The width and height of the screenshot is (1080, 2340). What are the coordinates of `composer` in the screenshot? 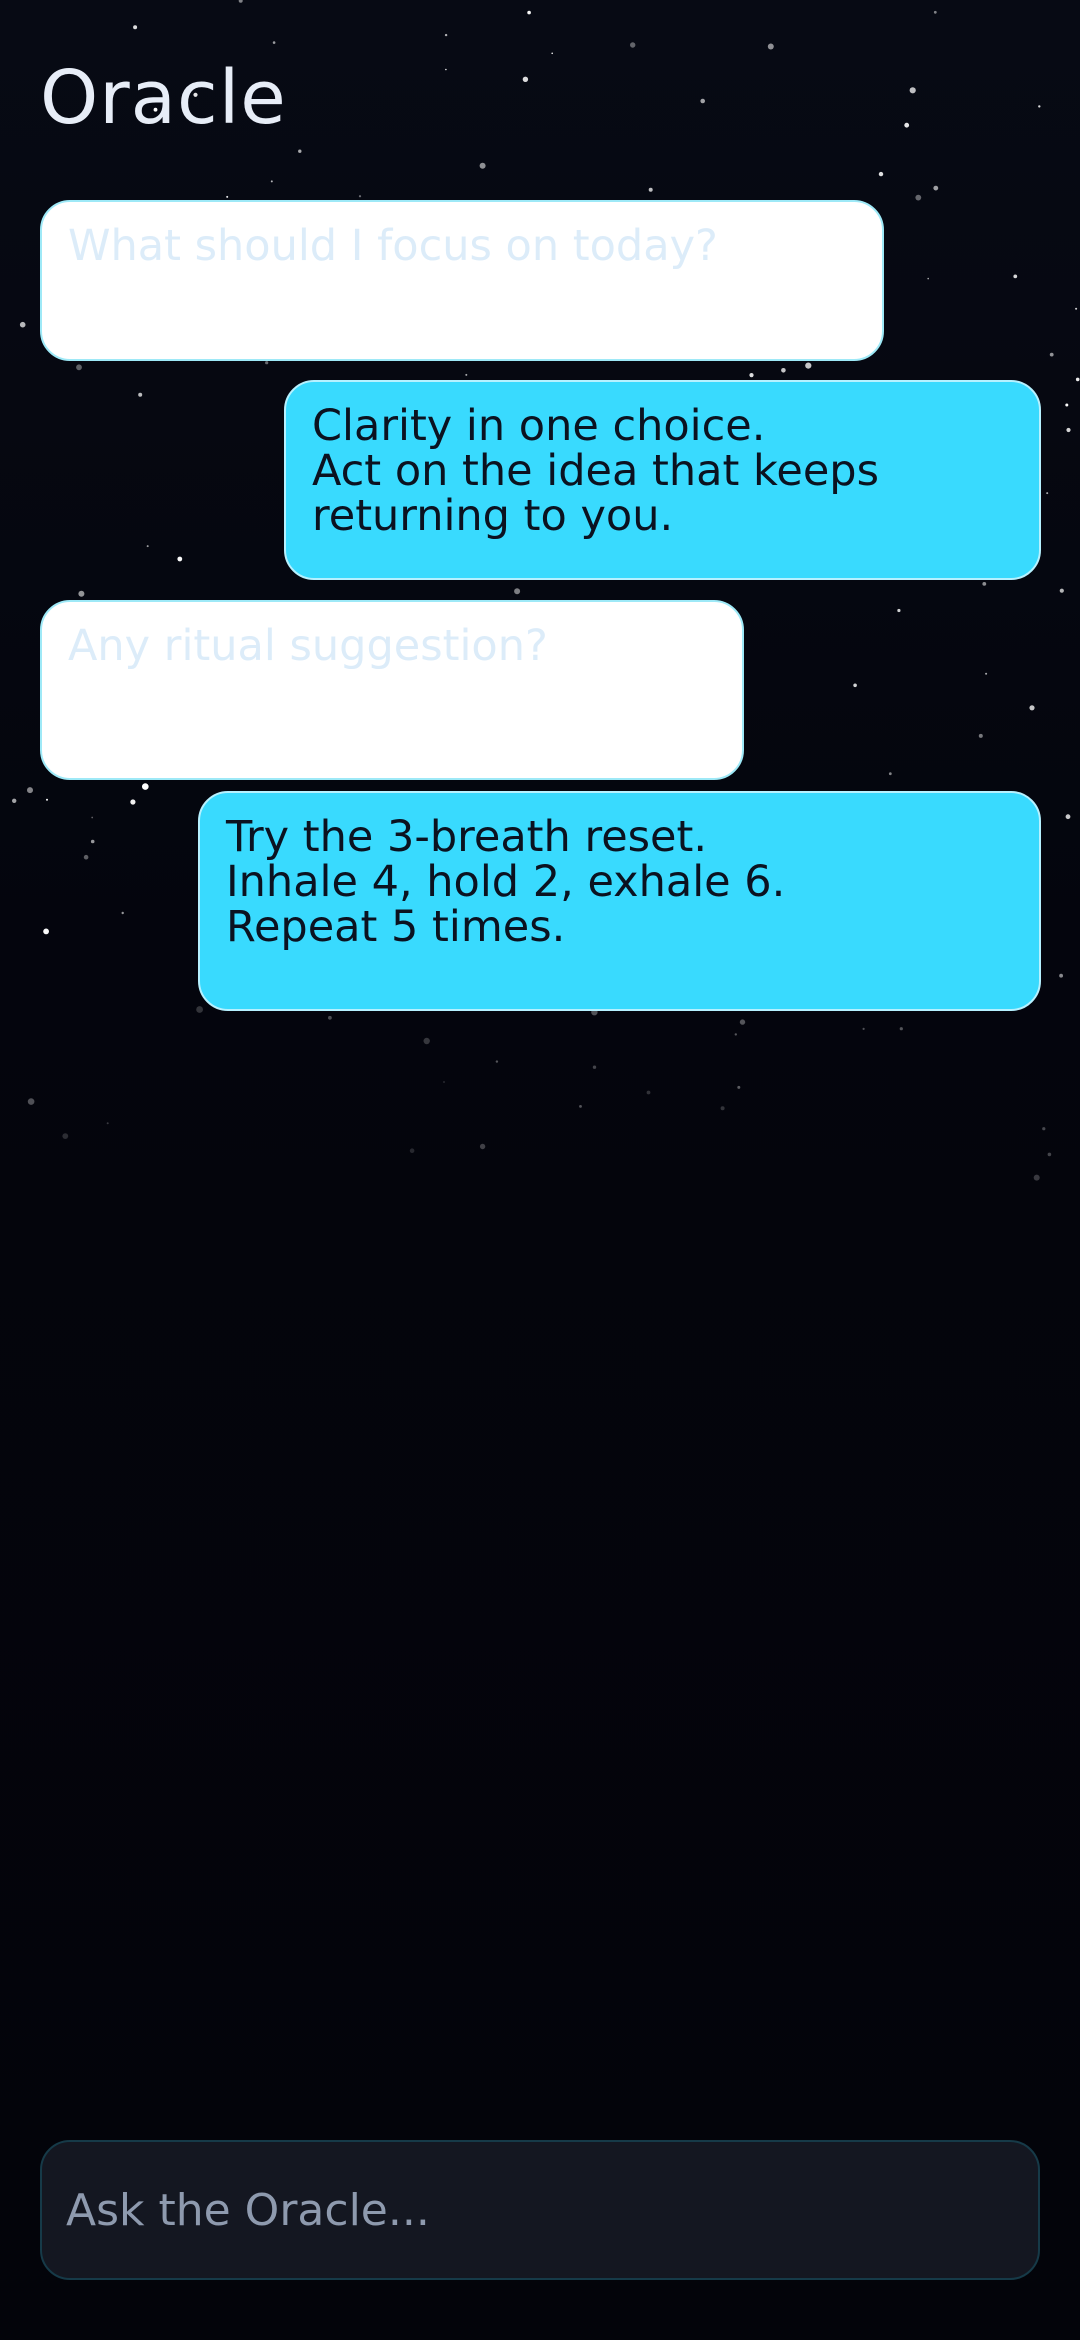 It's located at (540, 2210).